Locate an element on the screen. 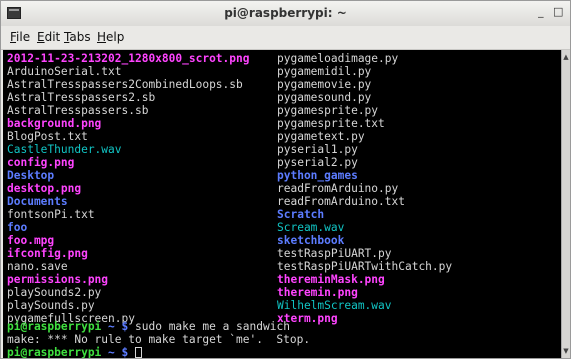  listing-entry-right: Scream.wav is located at coordinates (311, 227).